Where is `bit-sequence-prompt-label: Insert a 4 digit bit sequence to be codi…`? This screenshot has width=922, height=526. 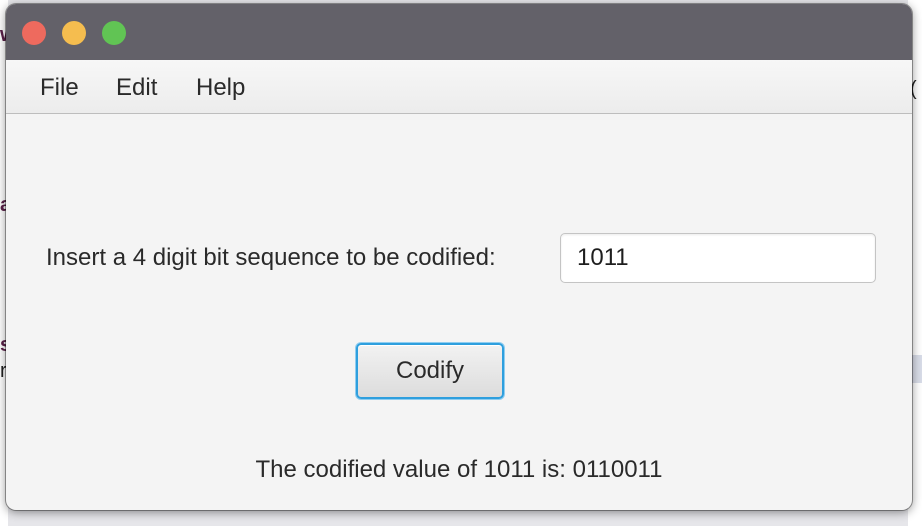 bit-sequence-prompt-label: Insert a 4 digit bit sequence to be codi… is located at coordinates (271, 257).